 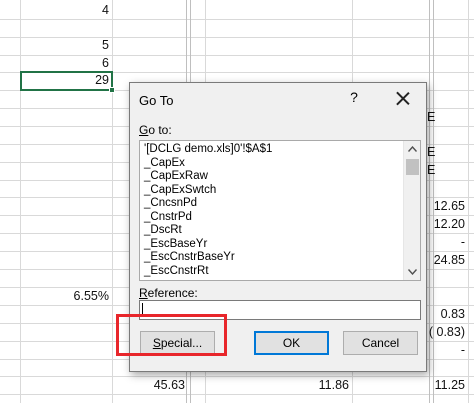 What do you see at coordinates (168, 218) in the screenshot?
I see `list-item: _CnstrPd` at bounding box center [168, 218].